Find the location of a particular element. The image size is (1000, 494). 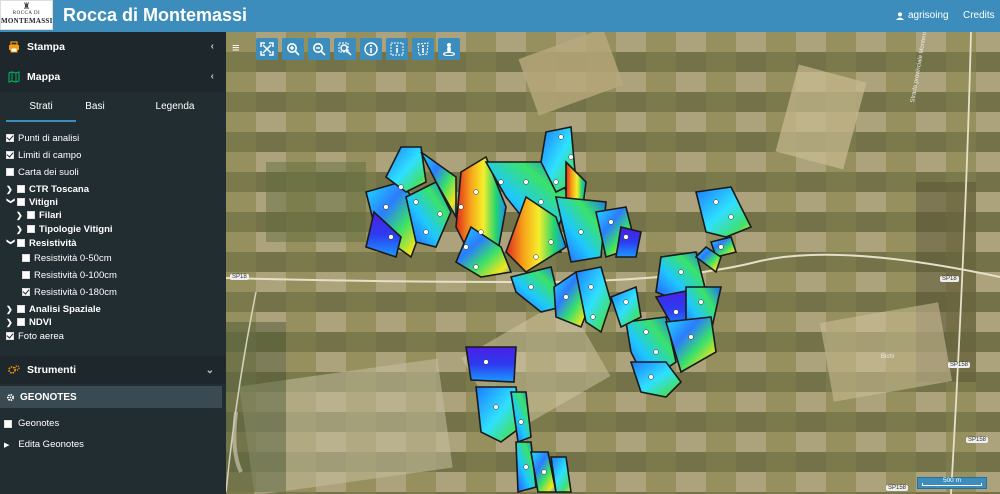

map-toolbar is located at coordinates (358, 49).